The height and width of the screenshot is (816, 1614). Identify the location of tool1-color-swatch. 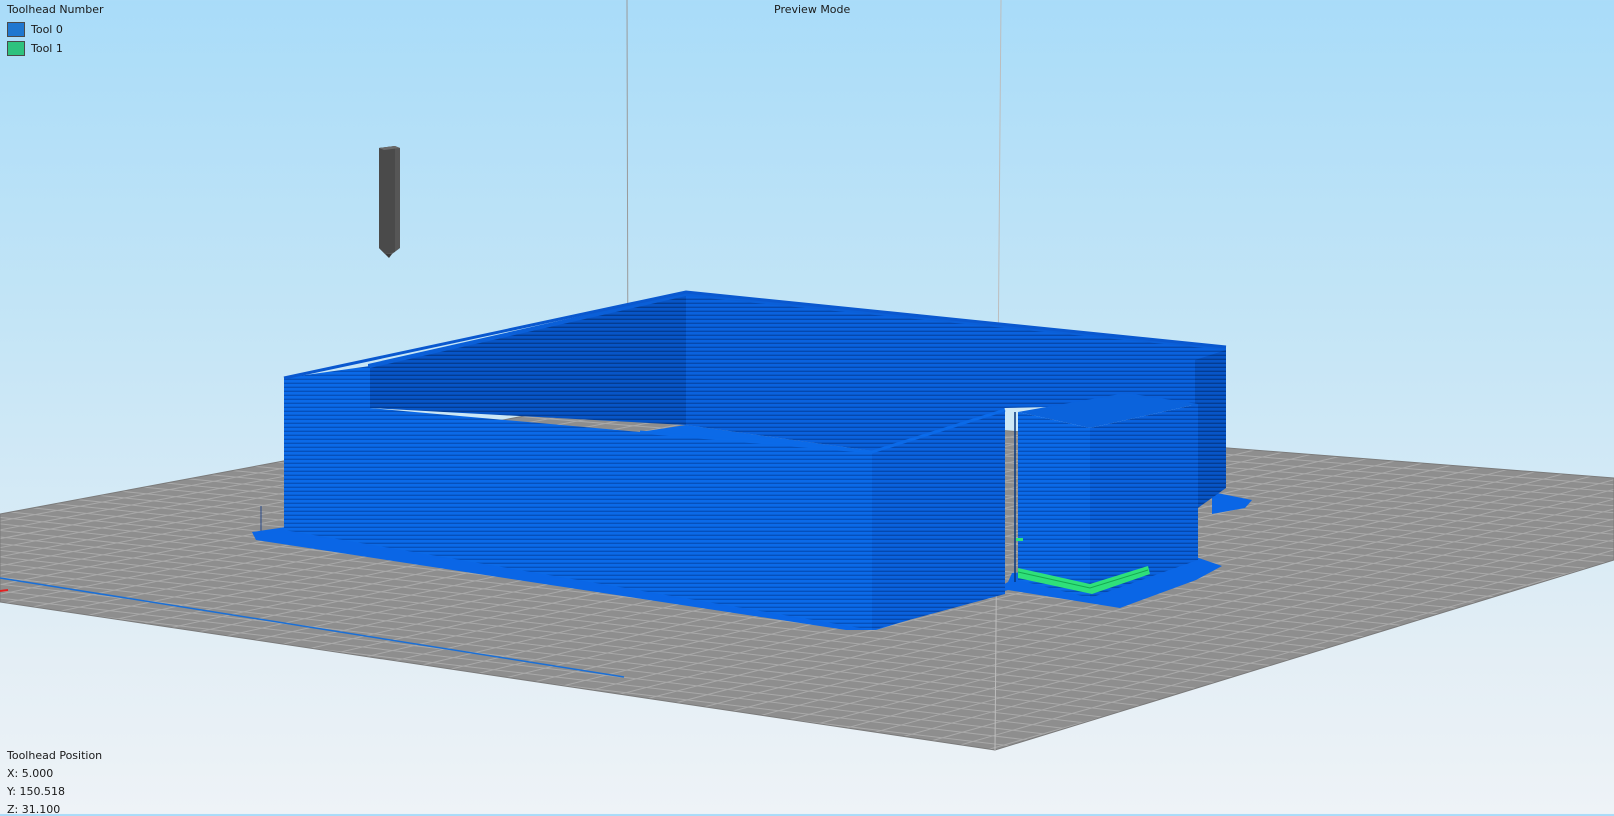
(16, 48).